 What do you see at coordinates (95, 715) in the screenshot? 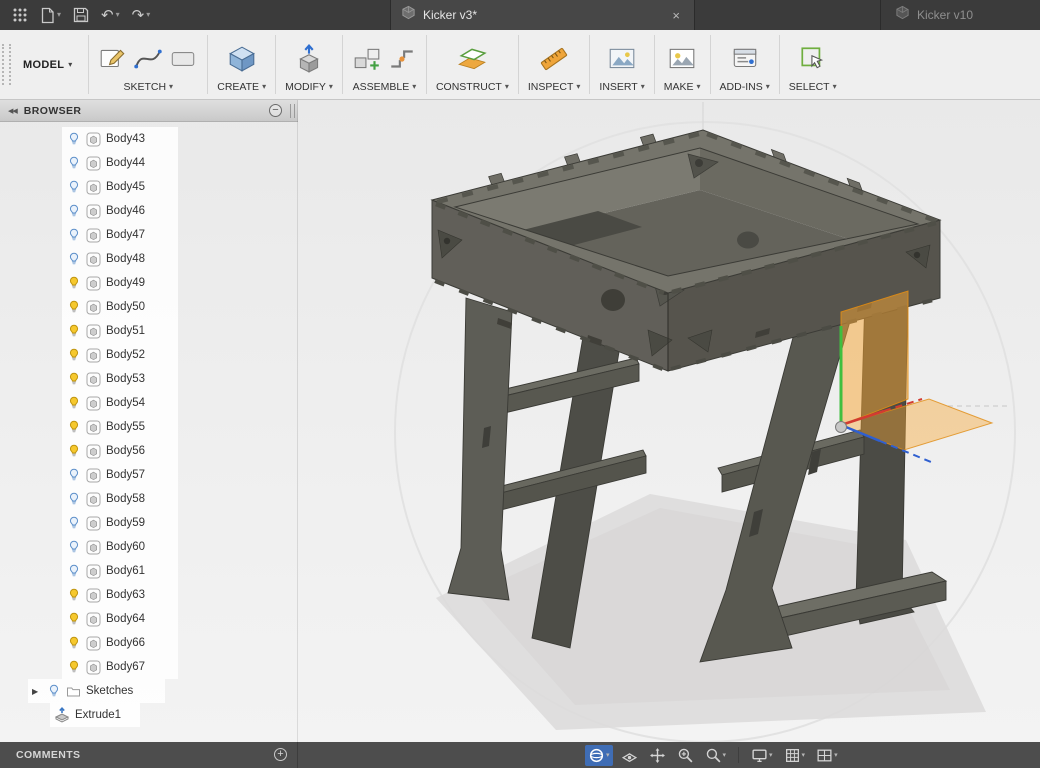
I see `browser-feature-row: Extrude1` at bounding box center [95, 715].